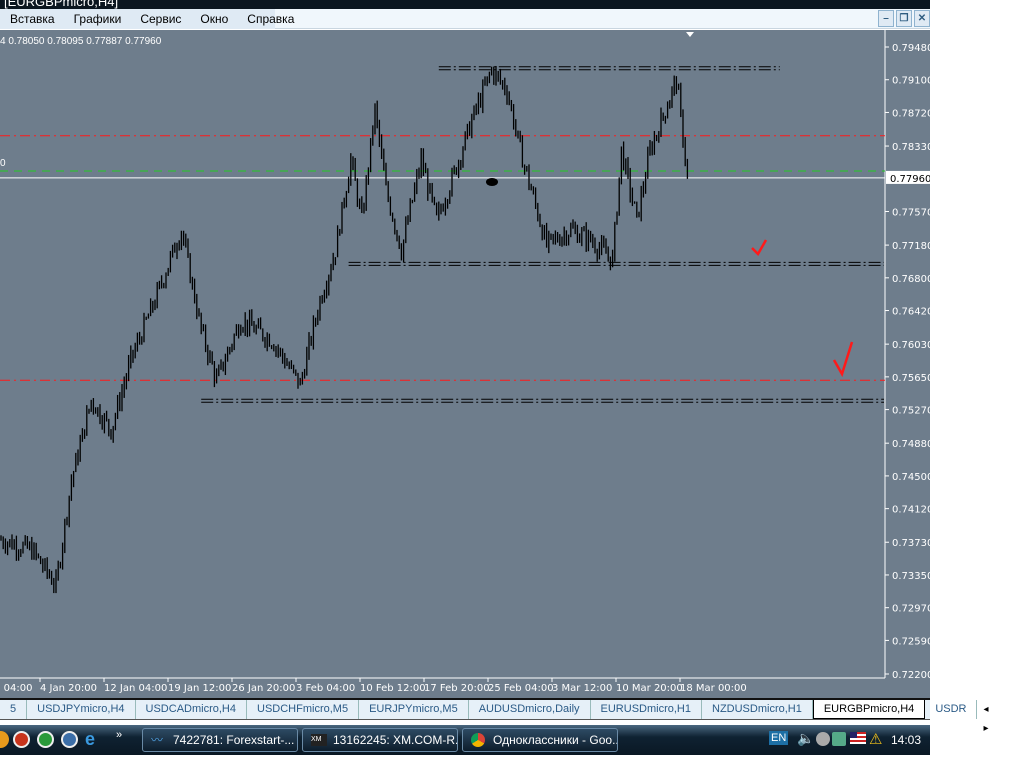 This screenshot has height=768, width=1024. I want to click on network-icon, so click(839, 739).